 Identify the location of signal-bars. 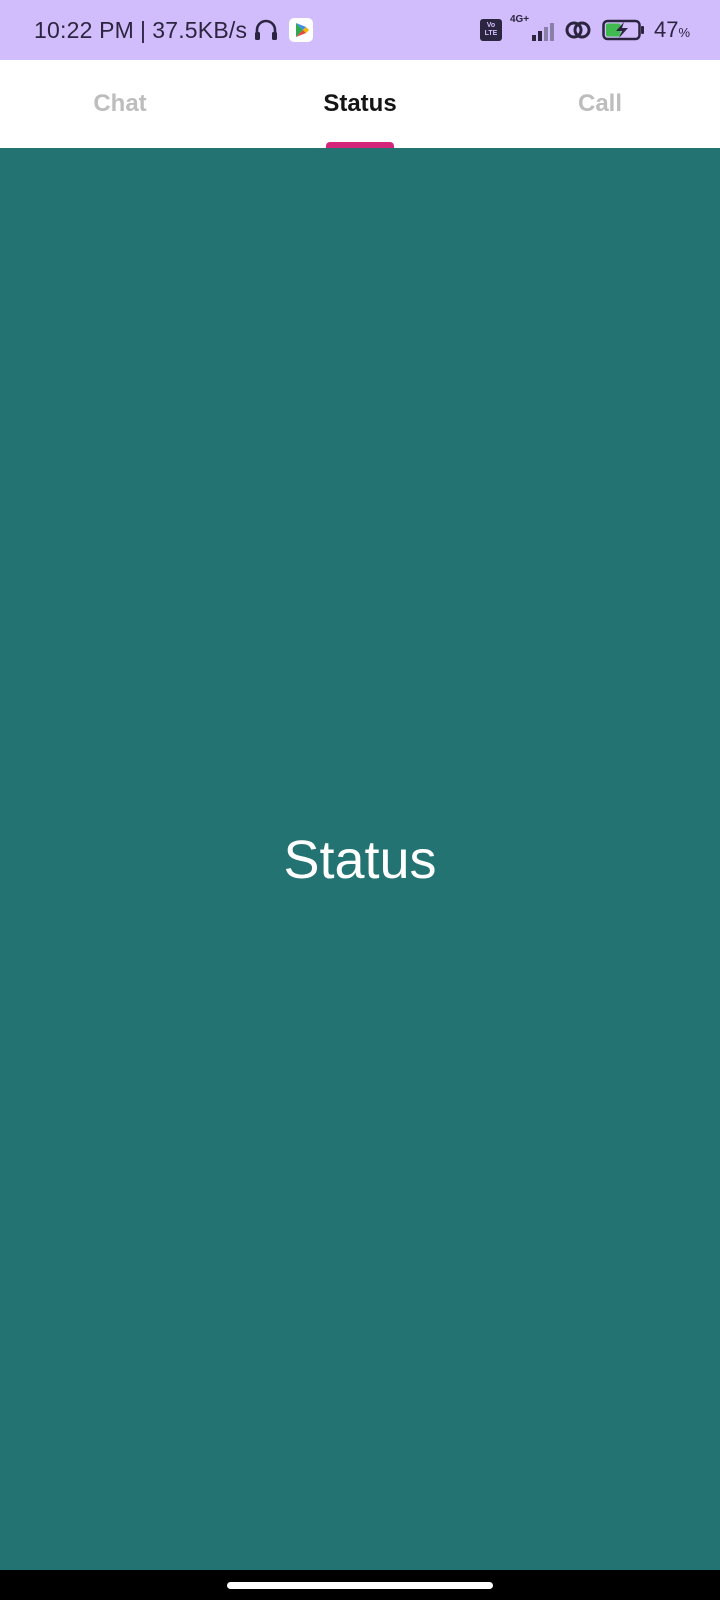
(542, 32).